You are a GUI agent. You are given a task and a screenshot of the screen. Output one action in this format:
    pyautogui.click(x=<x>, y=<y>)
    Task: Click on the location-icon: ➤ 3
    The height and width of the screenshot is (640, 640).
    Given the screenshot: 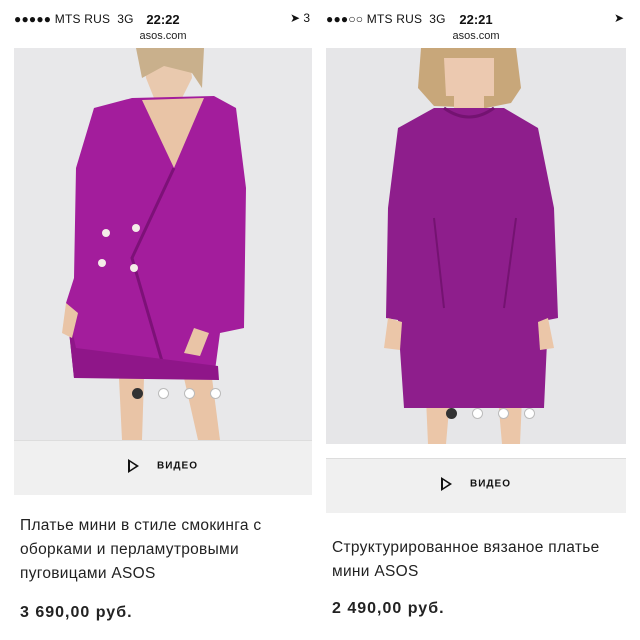 What is the action you would take?
    pyautogui.click(x=299, y=18)
    